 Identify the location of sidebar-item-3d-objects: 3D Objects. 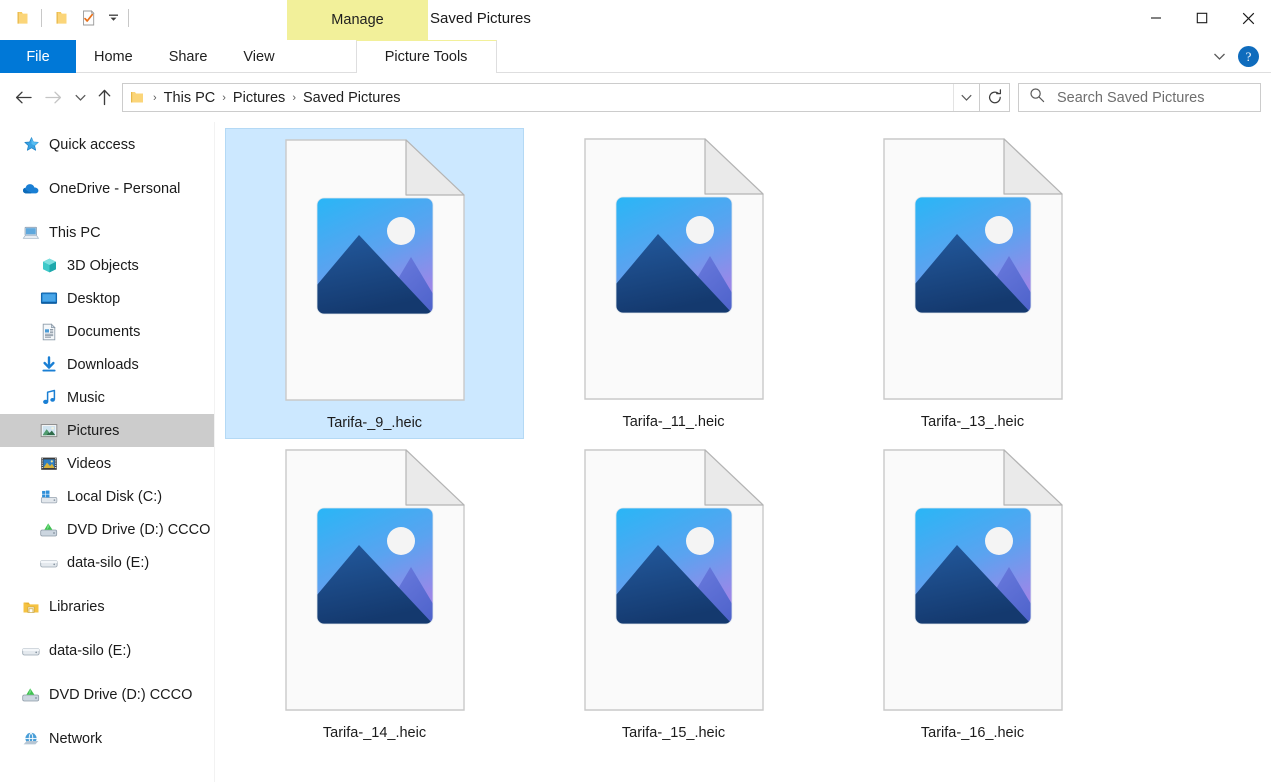
(107, 265).